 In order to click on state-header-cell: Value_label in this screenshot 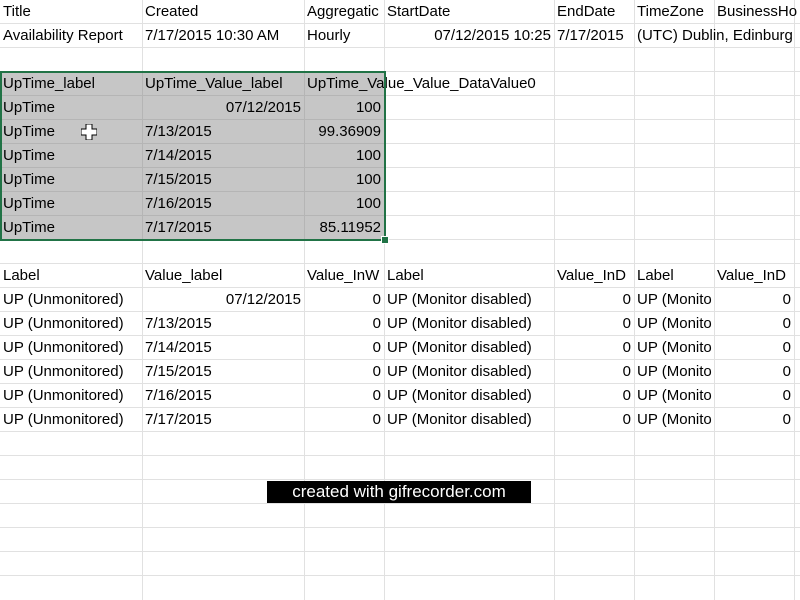, I will do `click(223, 276)`.